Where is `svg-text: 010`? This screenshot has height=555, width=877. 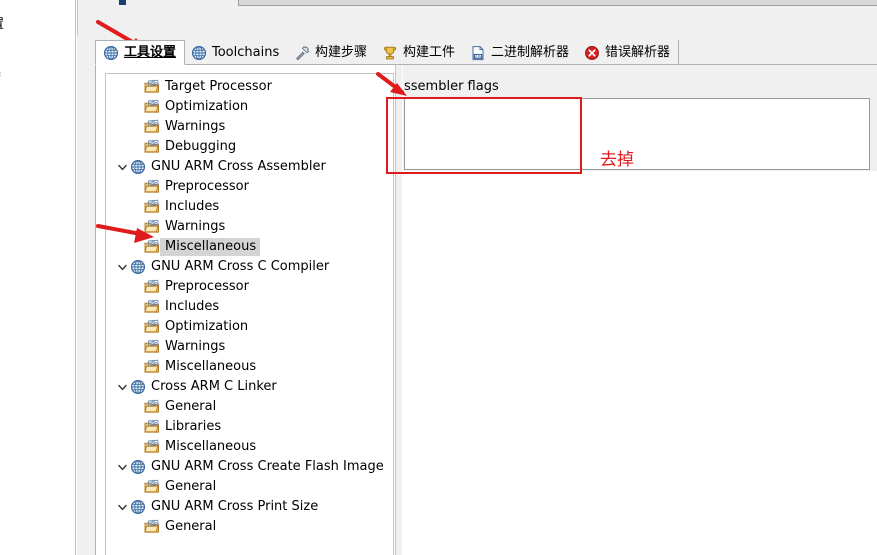
svg-text: 010 is located at coordinates (478, 55).